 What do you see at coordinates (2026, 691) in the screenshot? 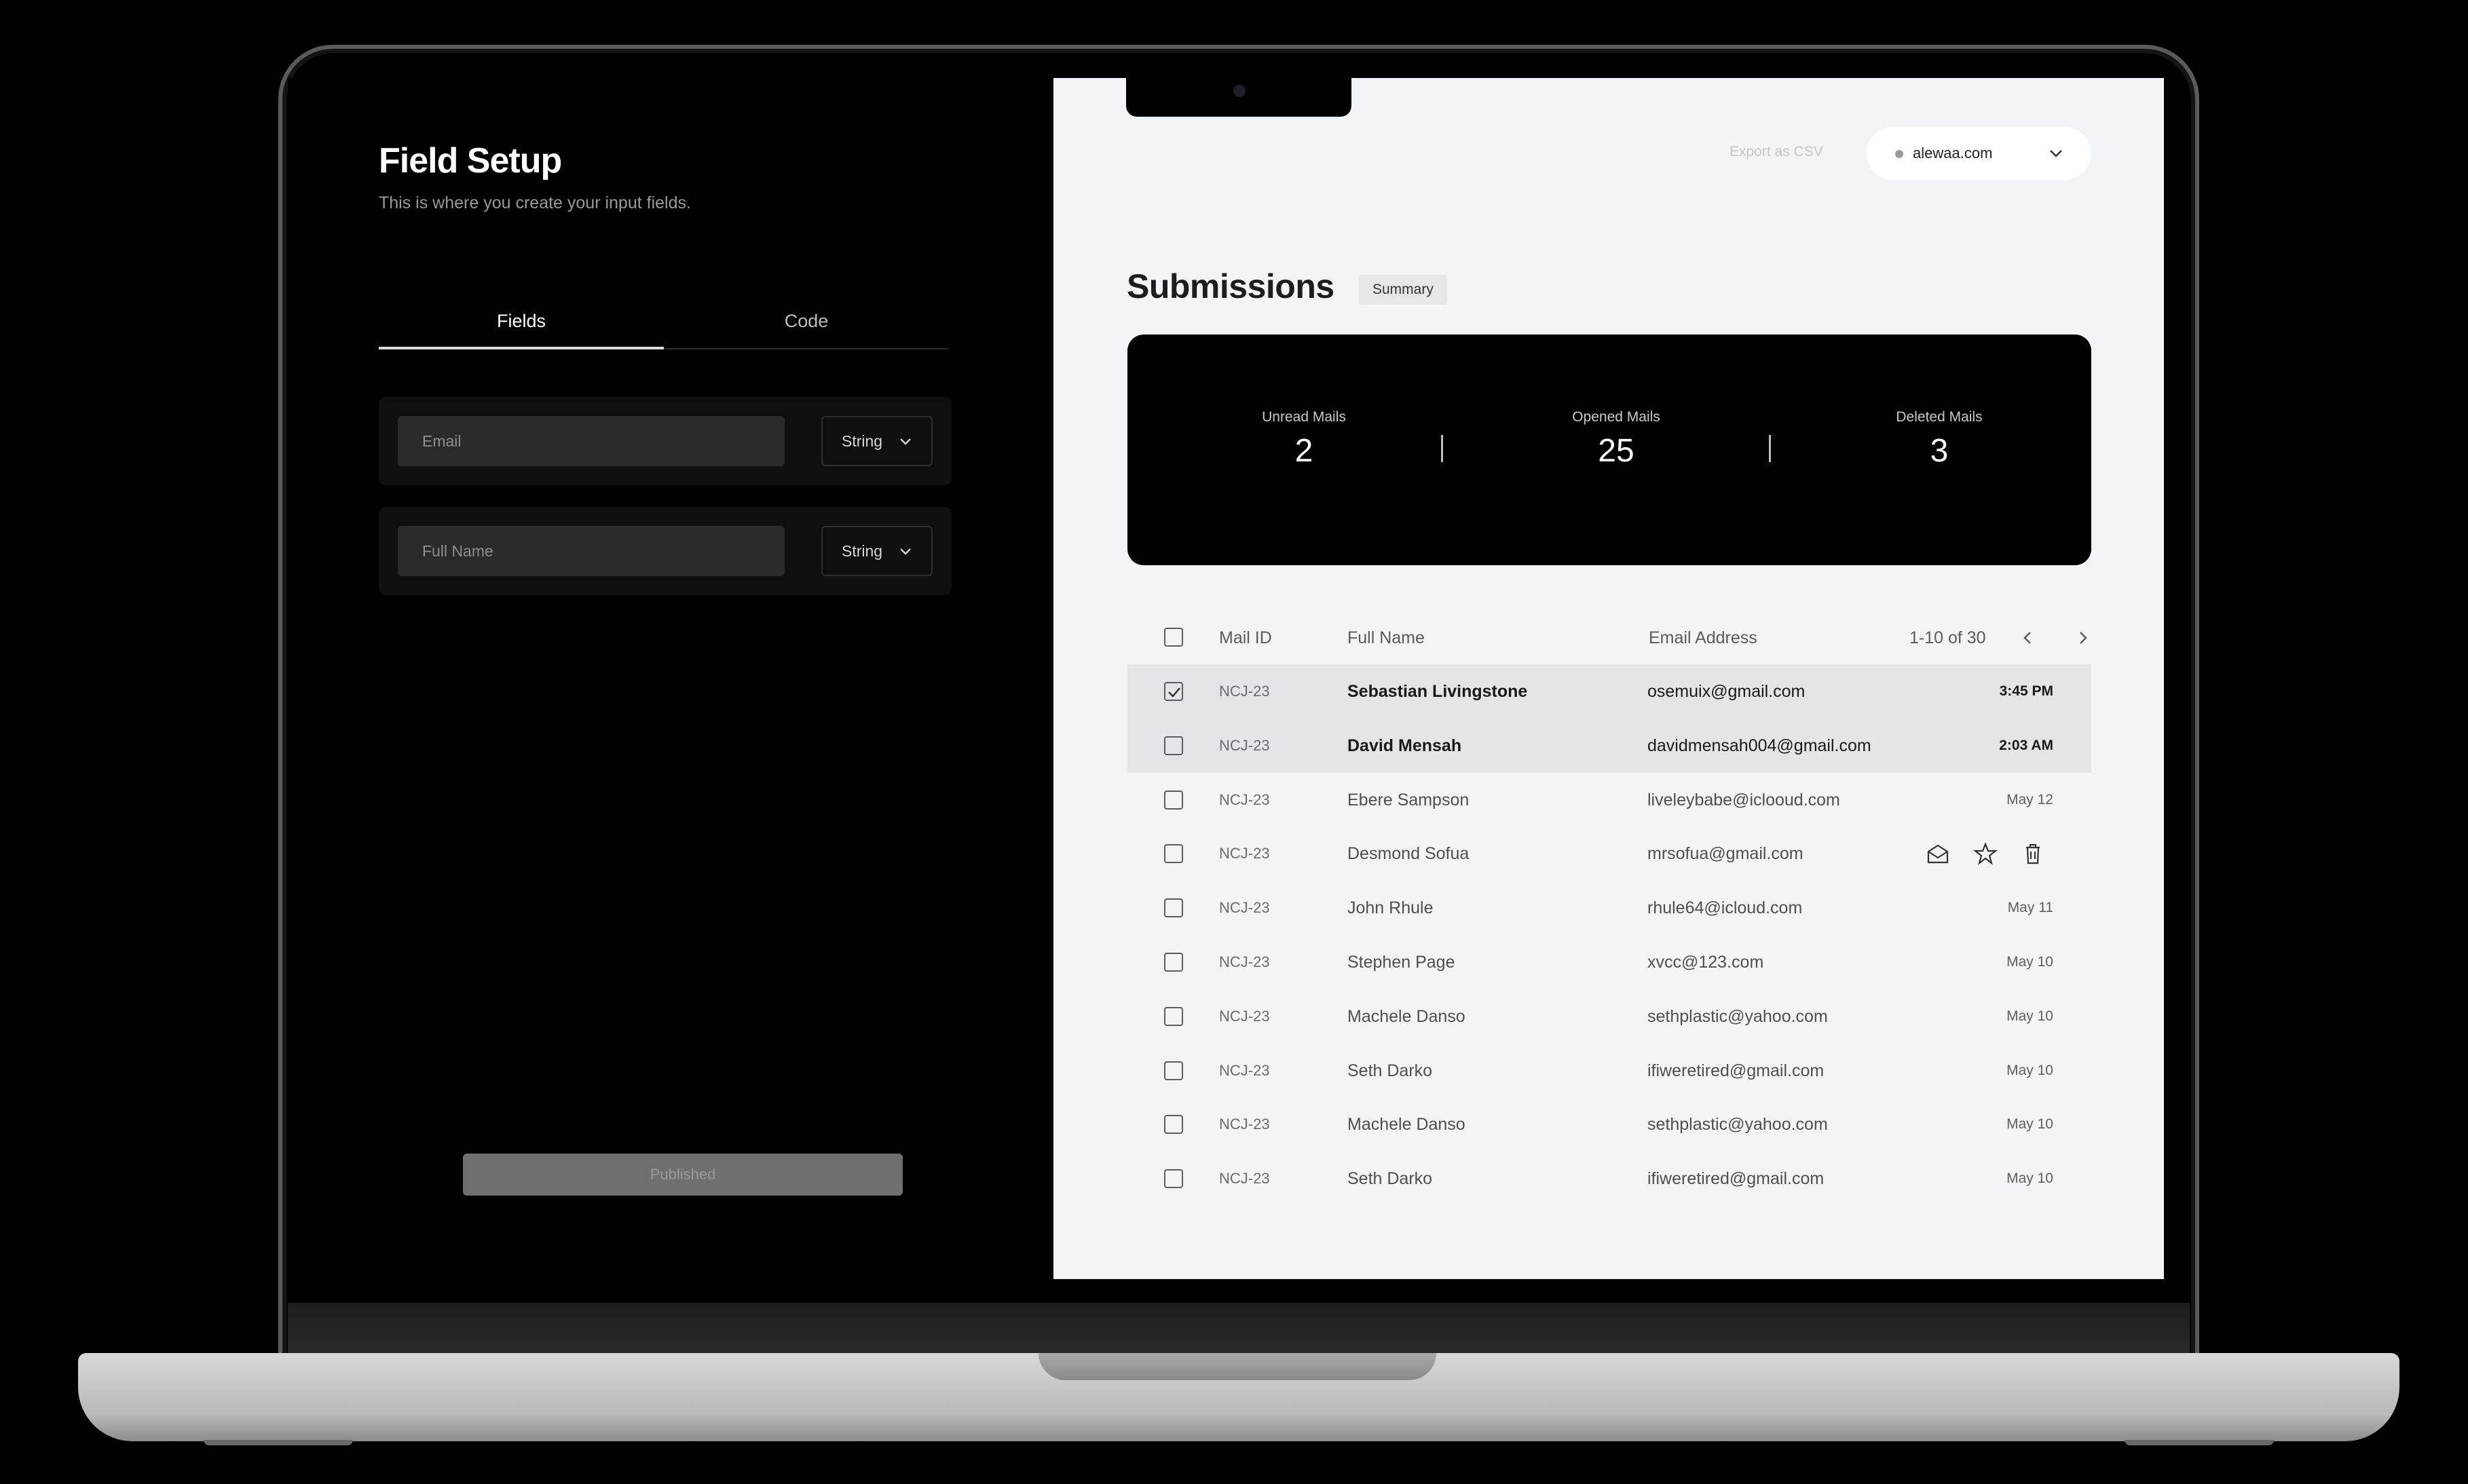
I see `time-cell: 3:45 PM` at bounding box center [2026, 691].